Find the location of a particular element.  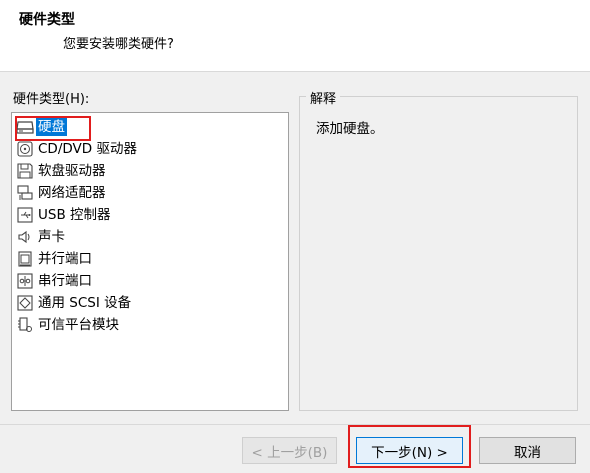

scsi-device-icon is located at coordinates (25, 303).